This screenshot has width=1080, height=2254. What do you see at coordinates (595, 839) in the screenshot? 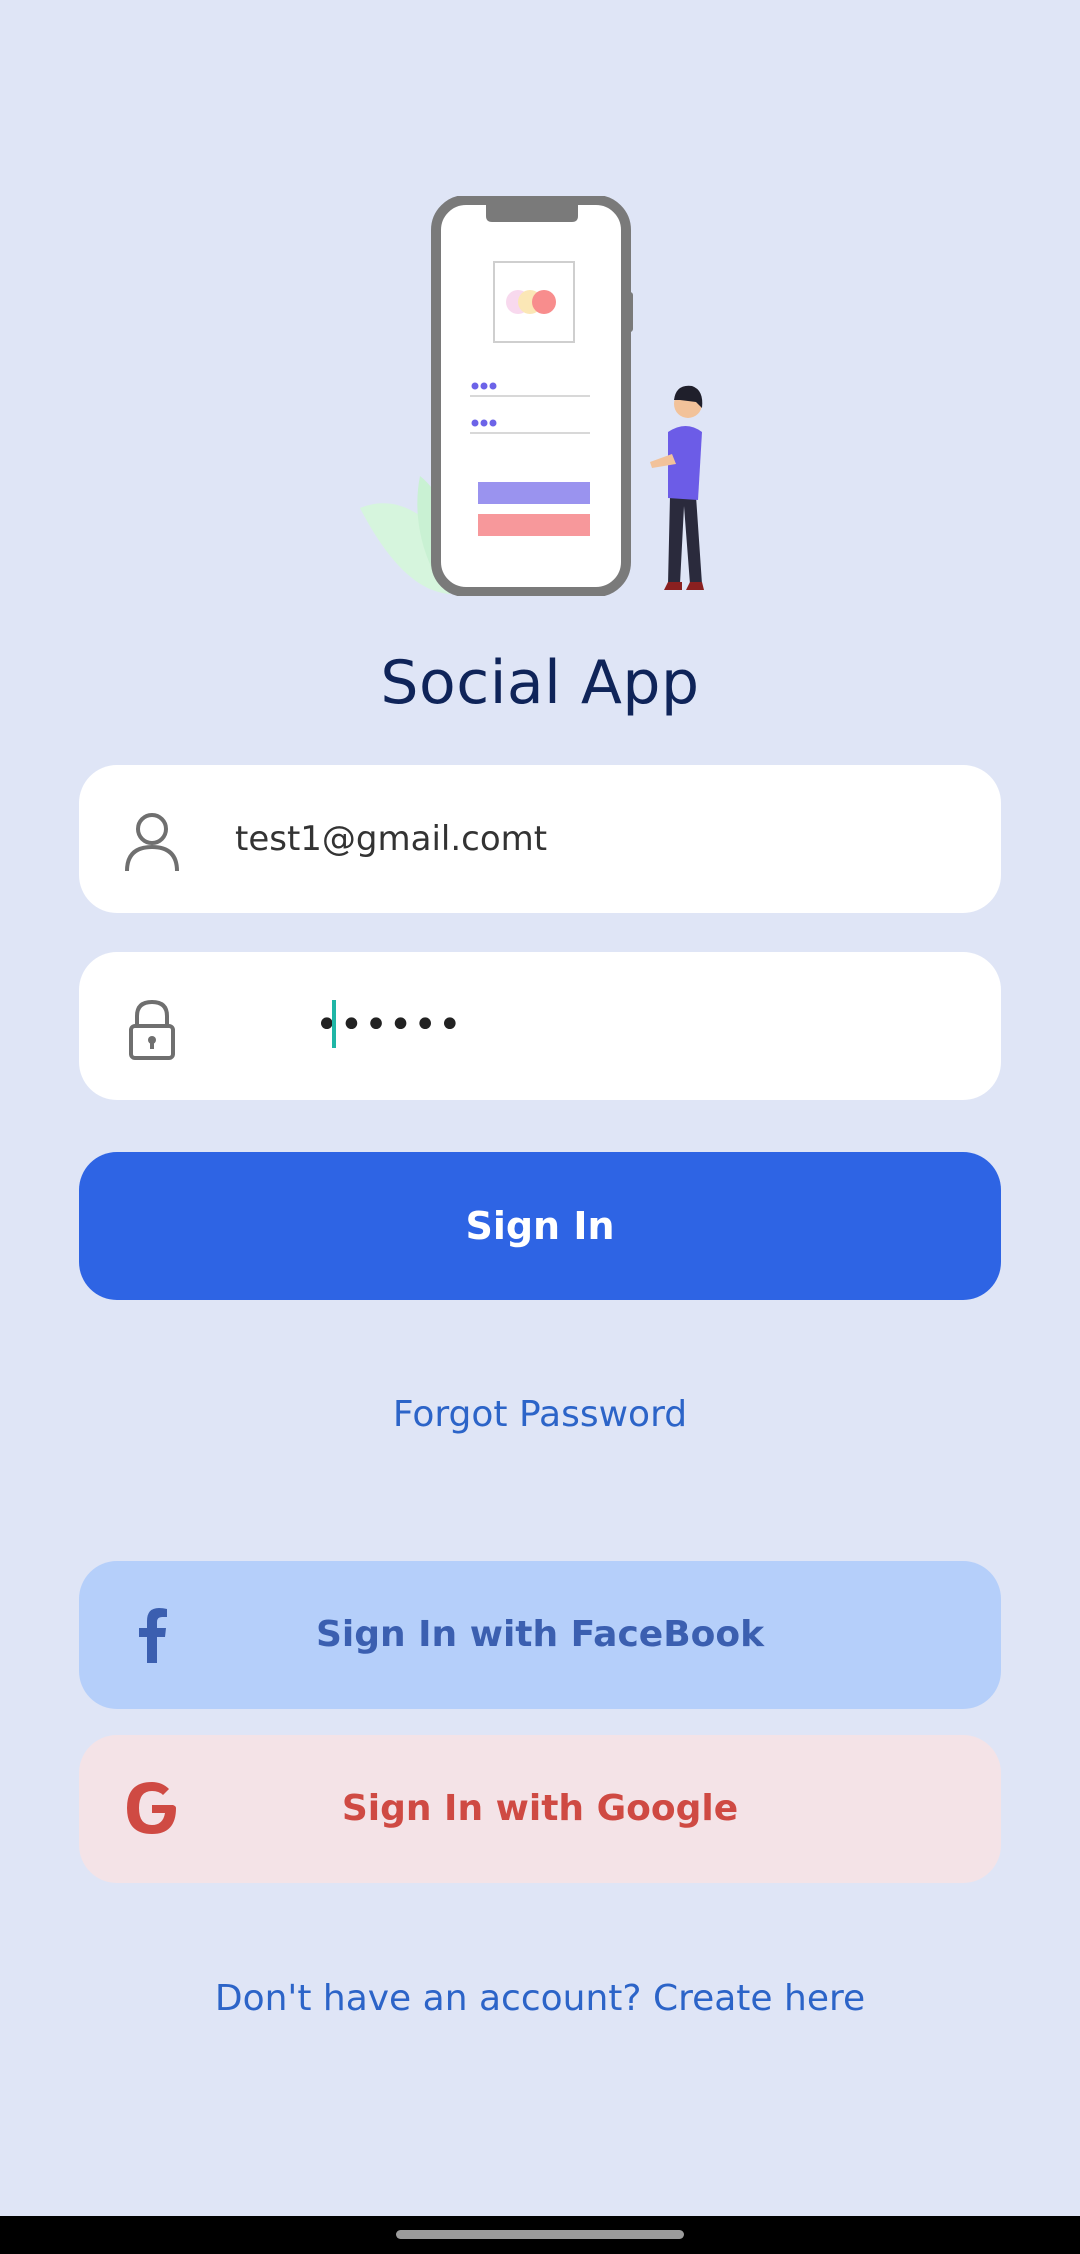
I see `email-input` at bounding box center [595, 839].